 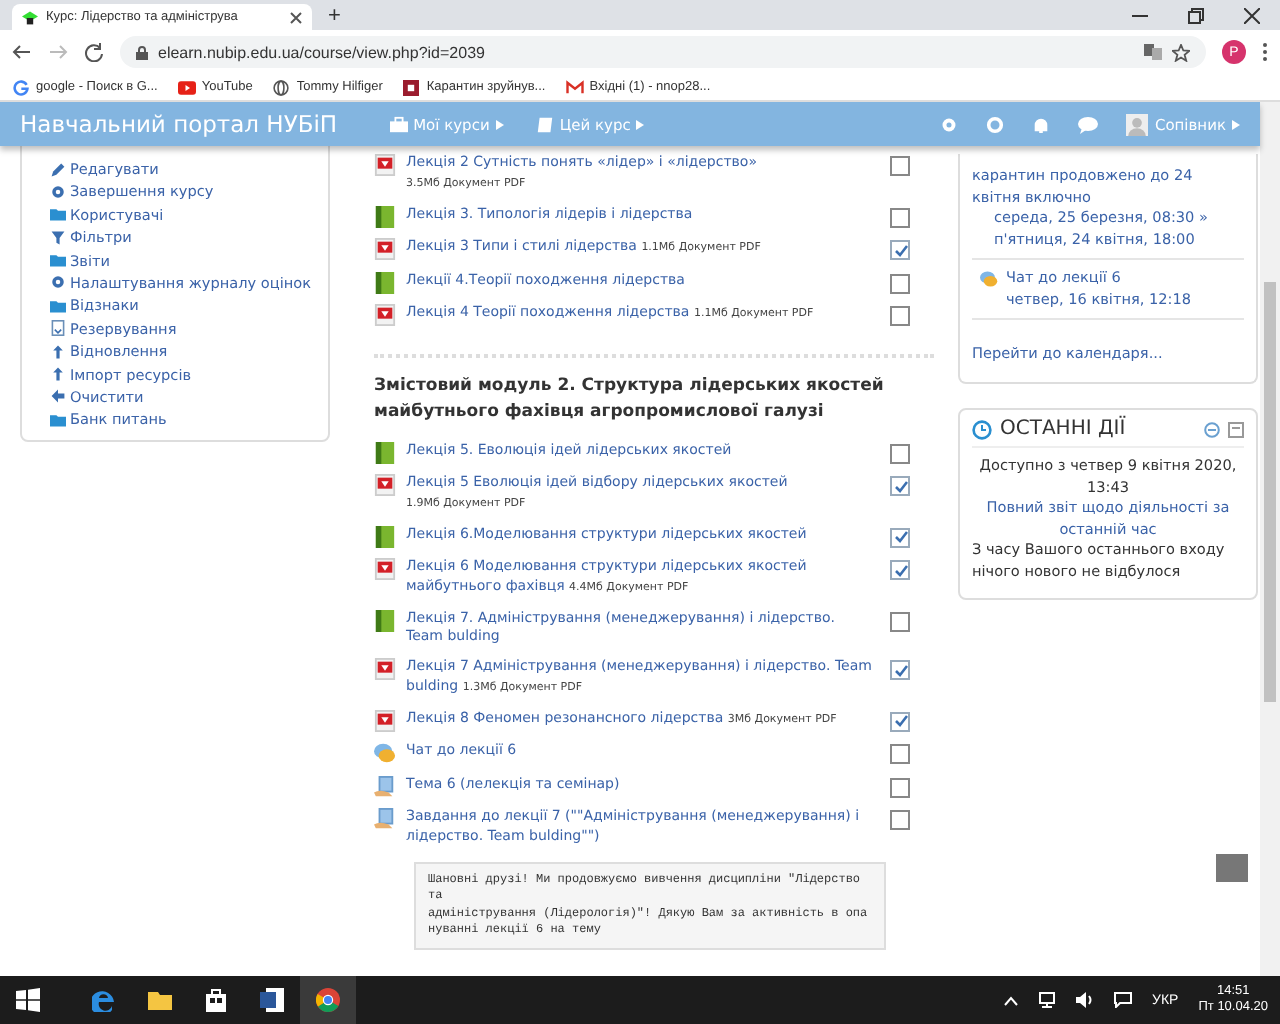 I want to click on block-title: ОСТАННІ ДІЇ, so click(x=1064, y=429).